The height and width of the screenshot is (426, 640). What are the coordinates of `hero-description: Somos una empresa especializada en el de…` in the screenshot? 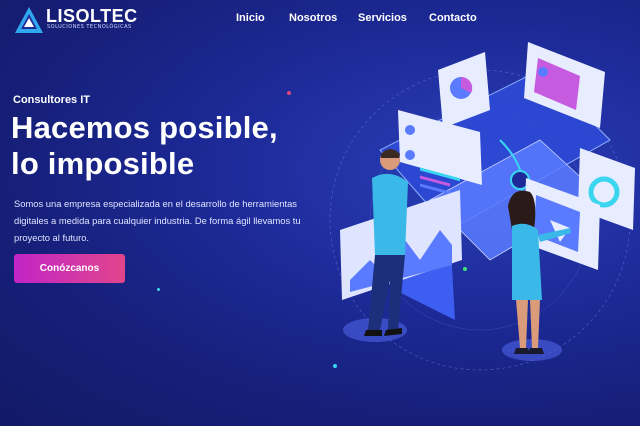 It's located at (157, 220).